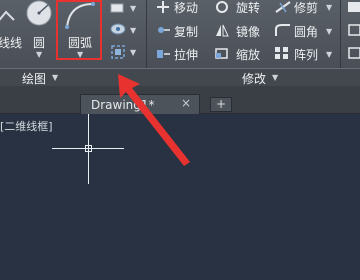  What do you see at coordinates (248, 31) in the screenshot?
I see `mirror-button-label: 镜像` at bounding box center [248, 31].